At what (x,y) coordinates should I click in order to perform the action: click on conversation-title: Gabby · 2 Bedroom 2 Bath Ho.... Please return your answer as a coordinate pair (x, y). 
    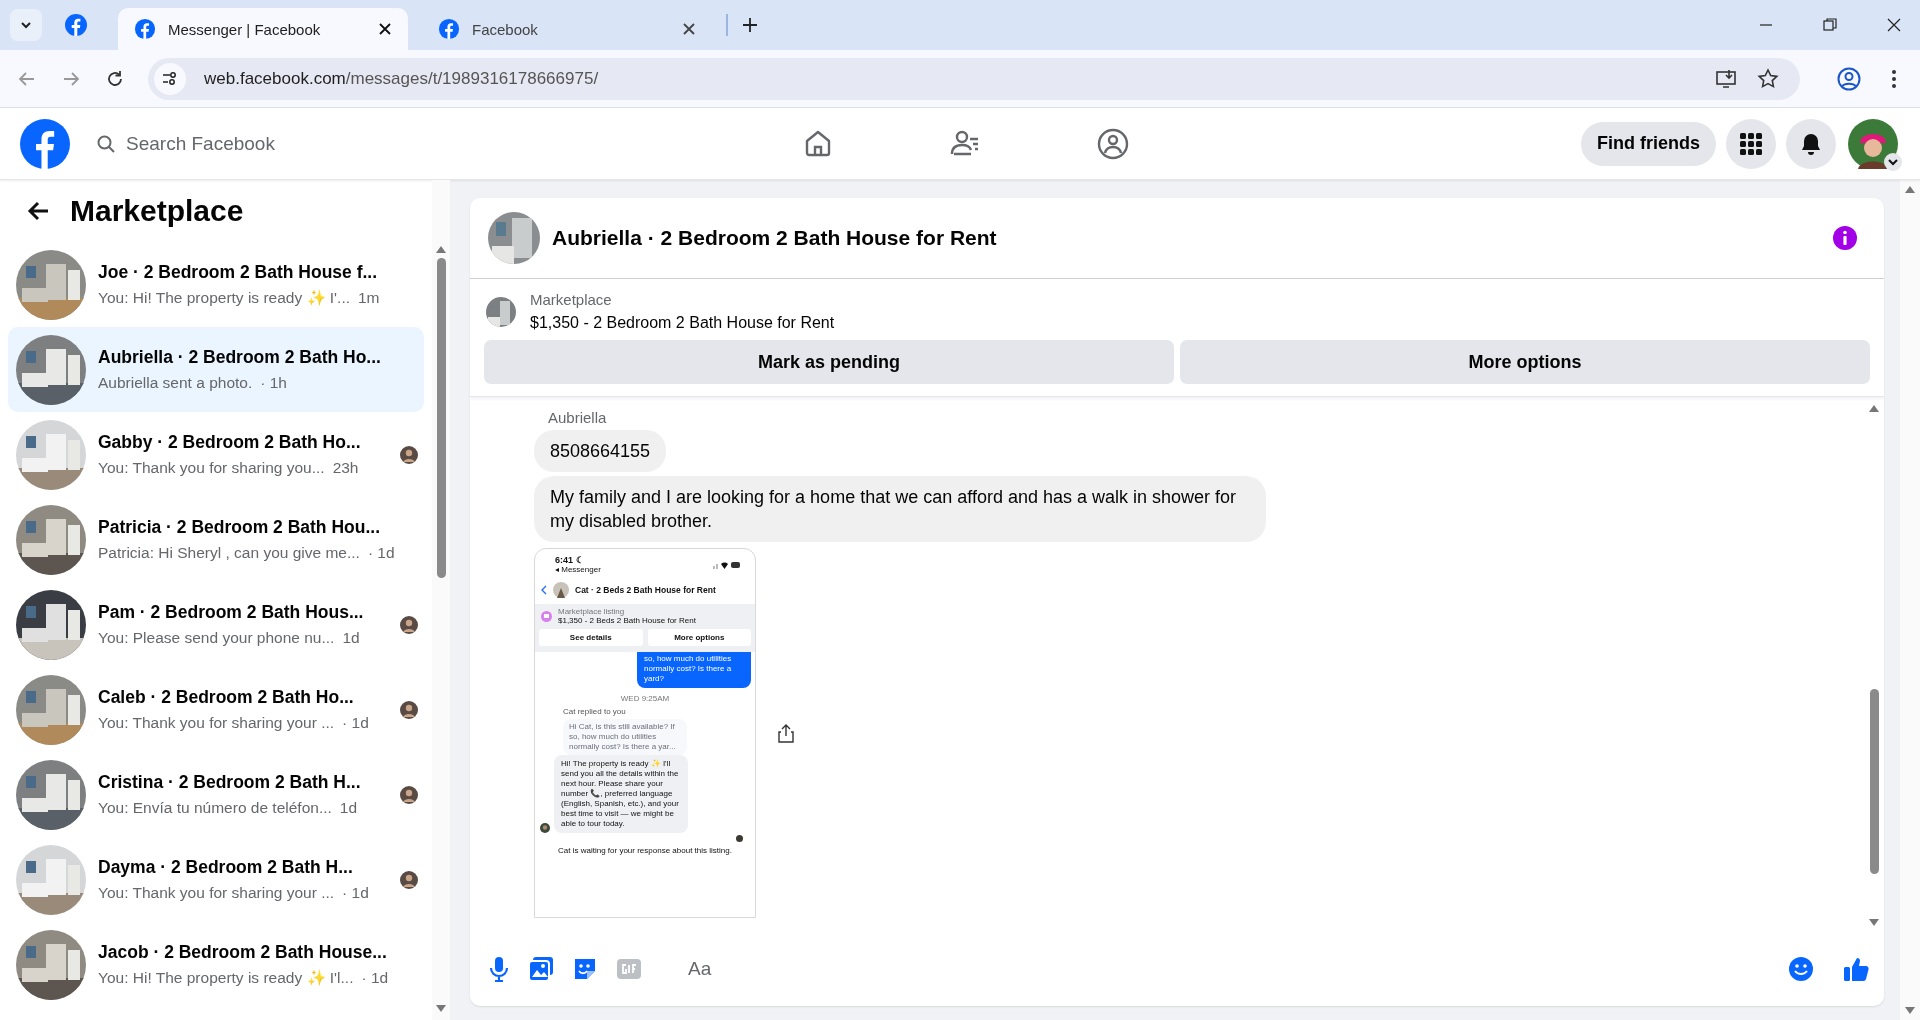
    Looking at the image, I should click on (230, 442).